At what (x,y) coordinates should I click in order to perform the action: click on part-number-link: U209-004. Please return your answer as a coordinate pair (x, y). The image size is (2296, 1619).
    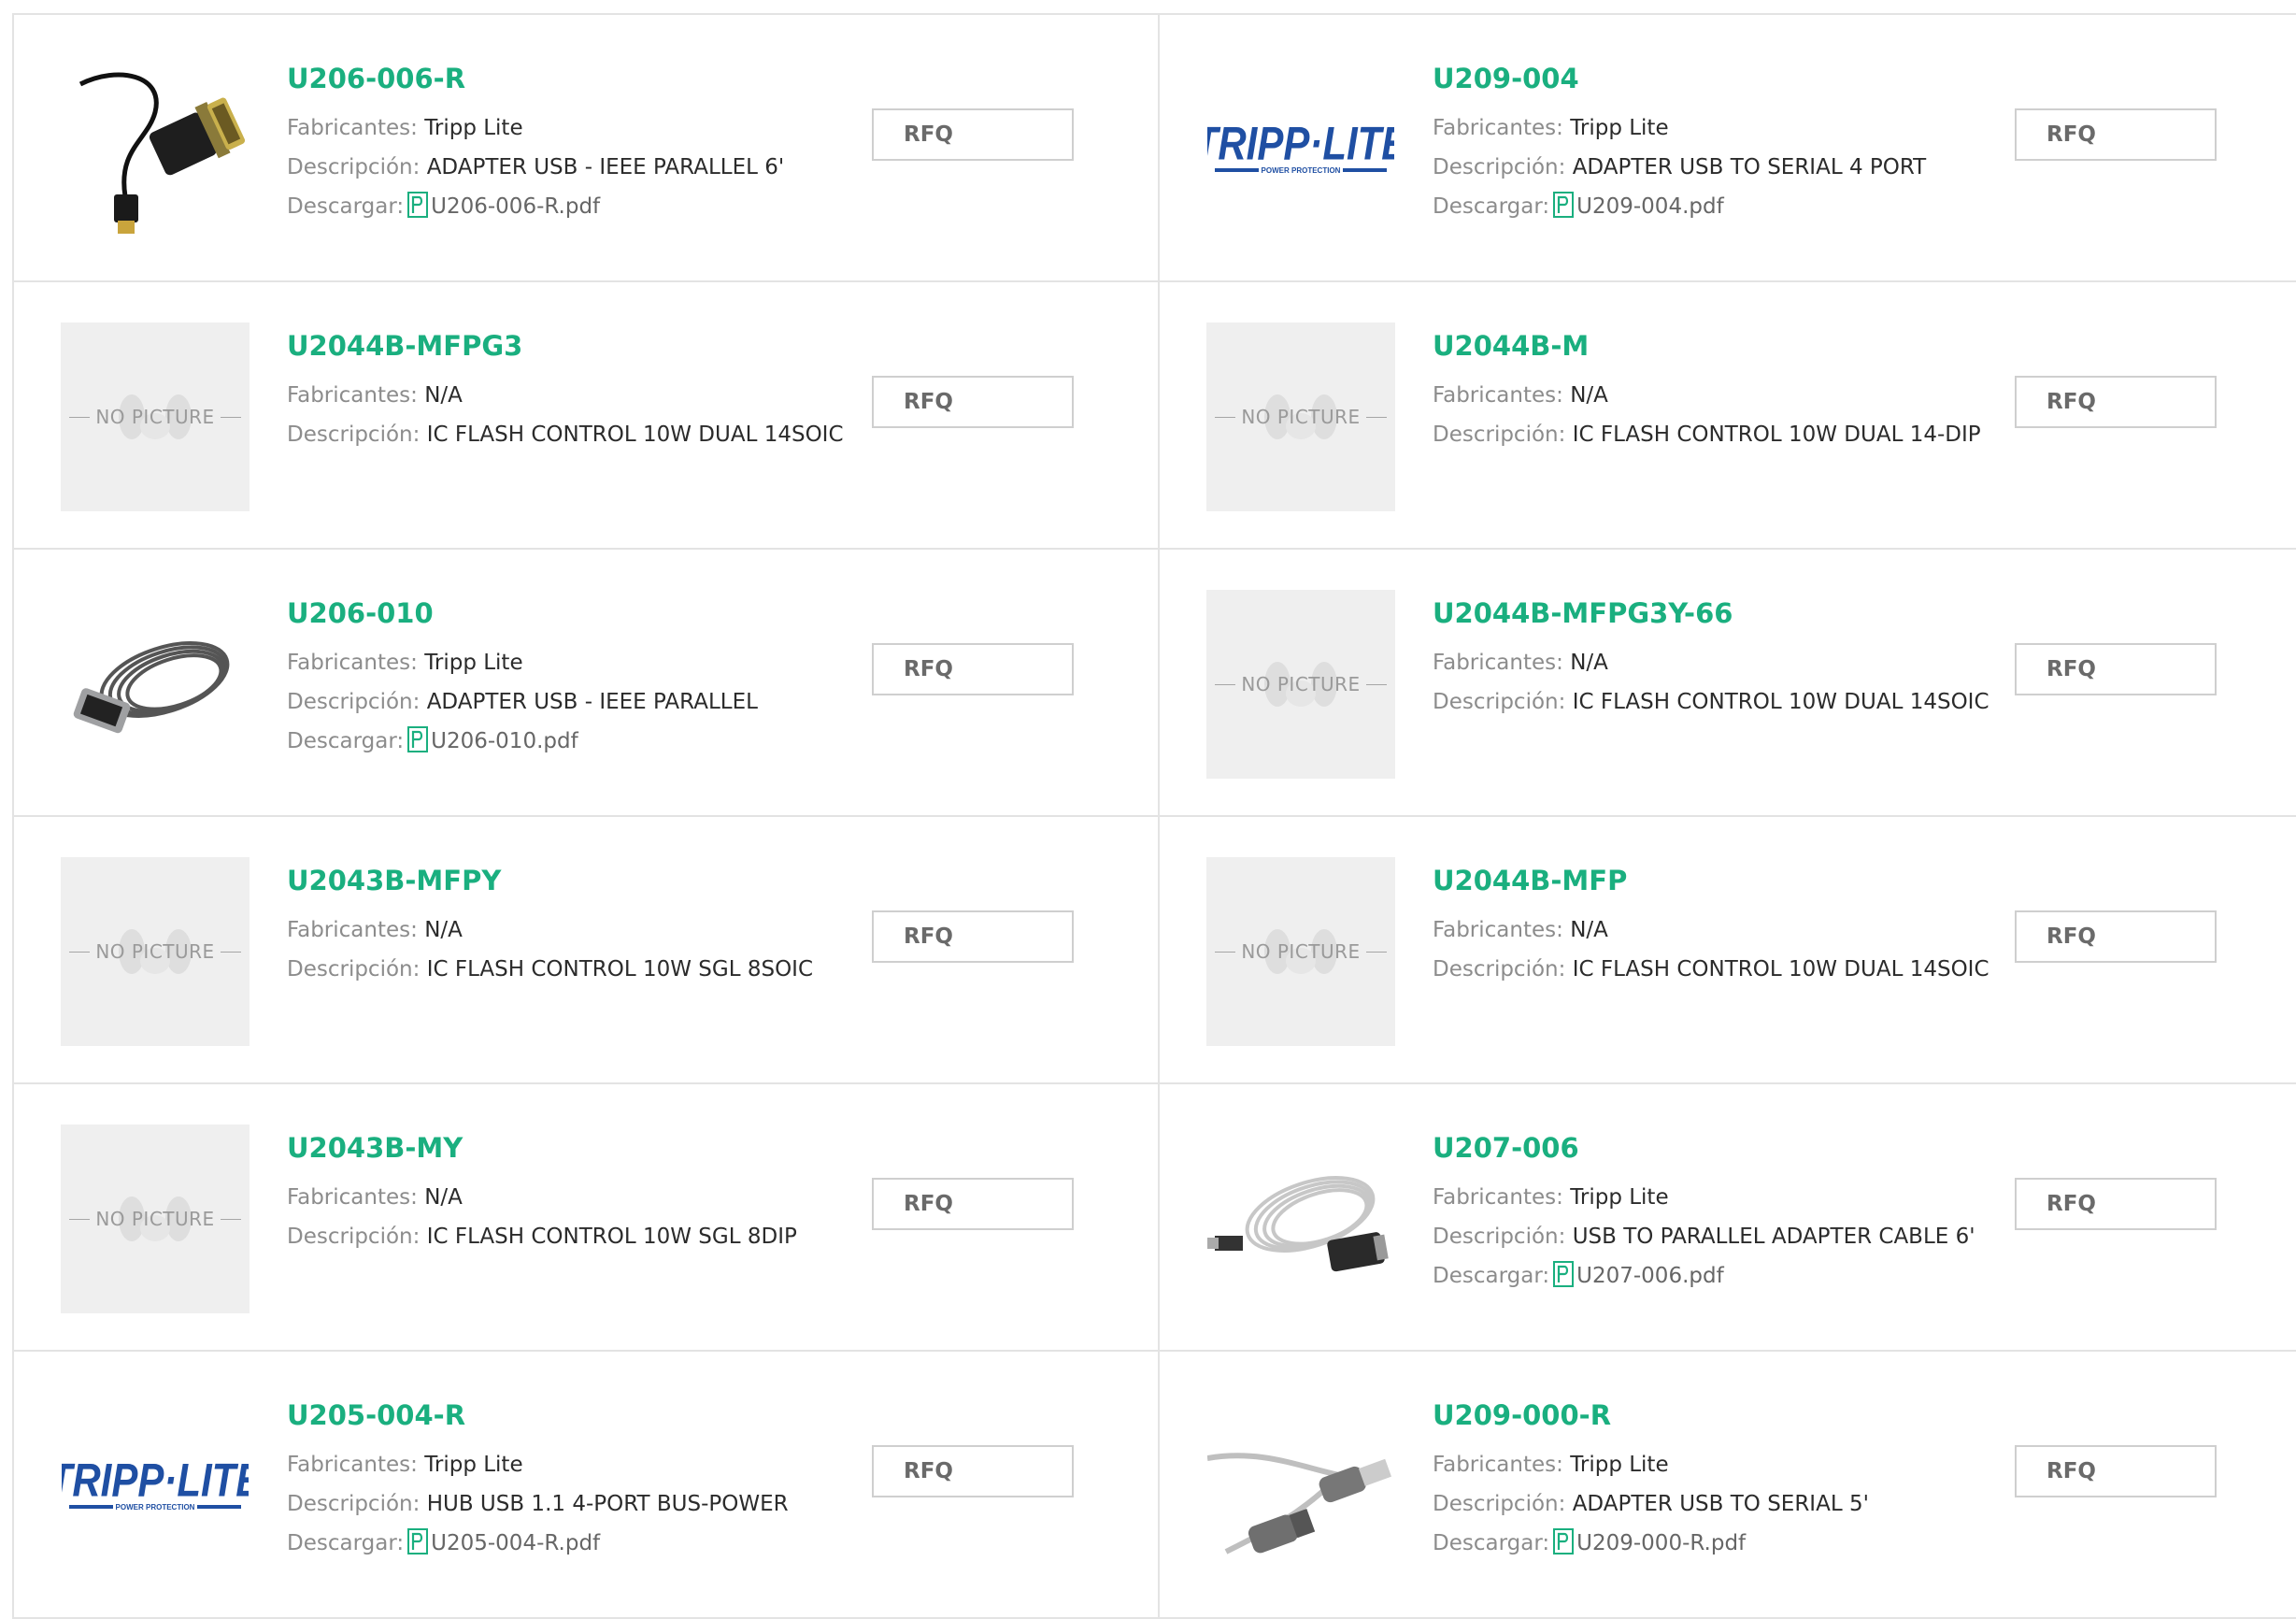
    Looking at the image, I should click on (1713, 78).